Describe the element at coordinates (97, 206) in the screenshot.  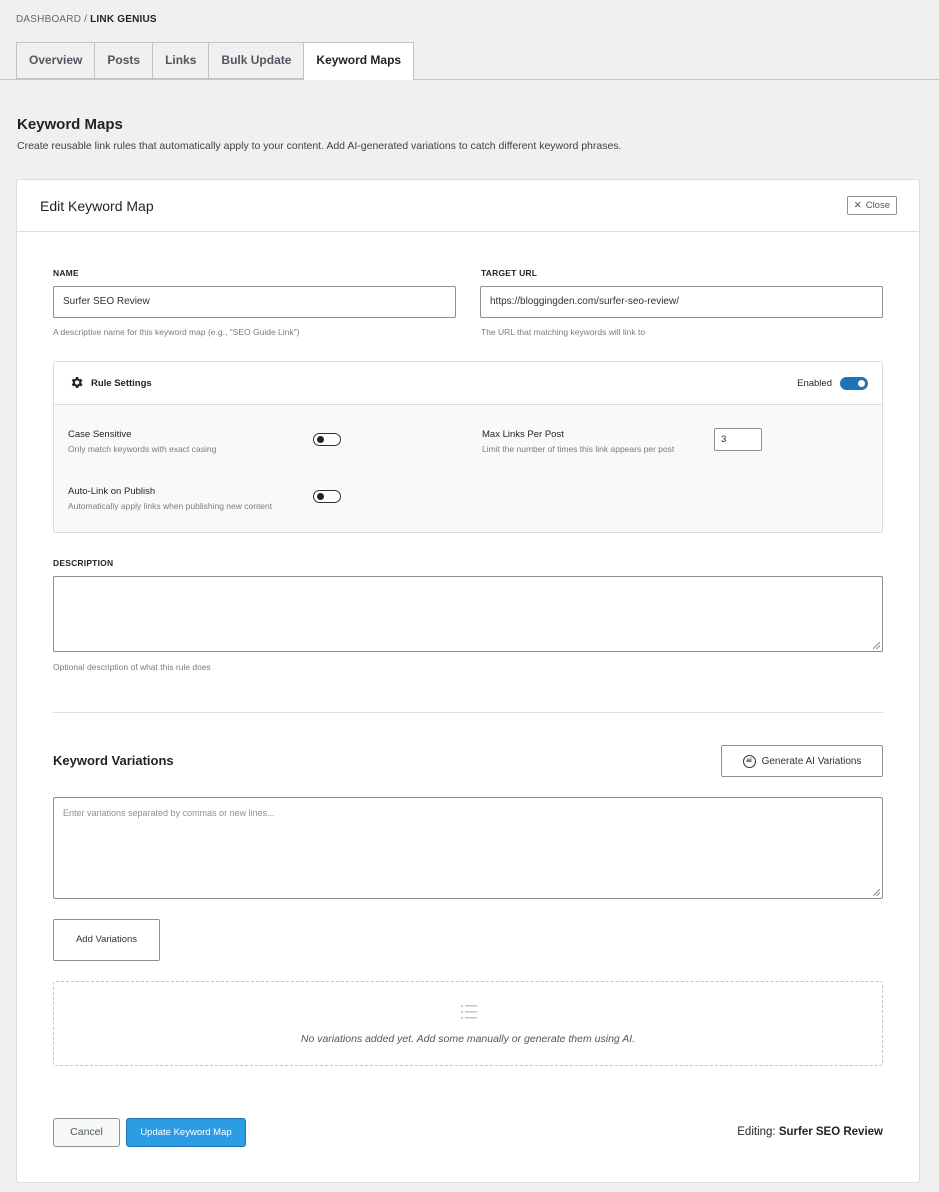
I see `card-title: Edit Keyword Map` at that location.